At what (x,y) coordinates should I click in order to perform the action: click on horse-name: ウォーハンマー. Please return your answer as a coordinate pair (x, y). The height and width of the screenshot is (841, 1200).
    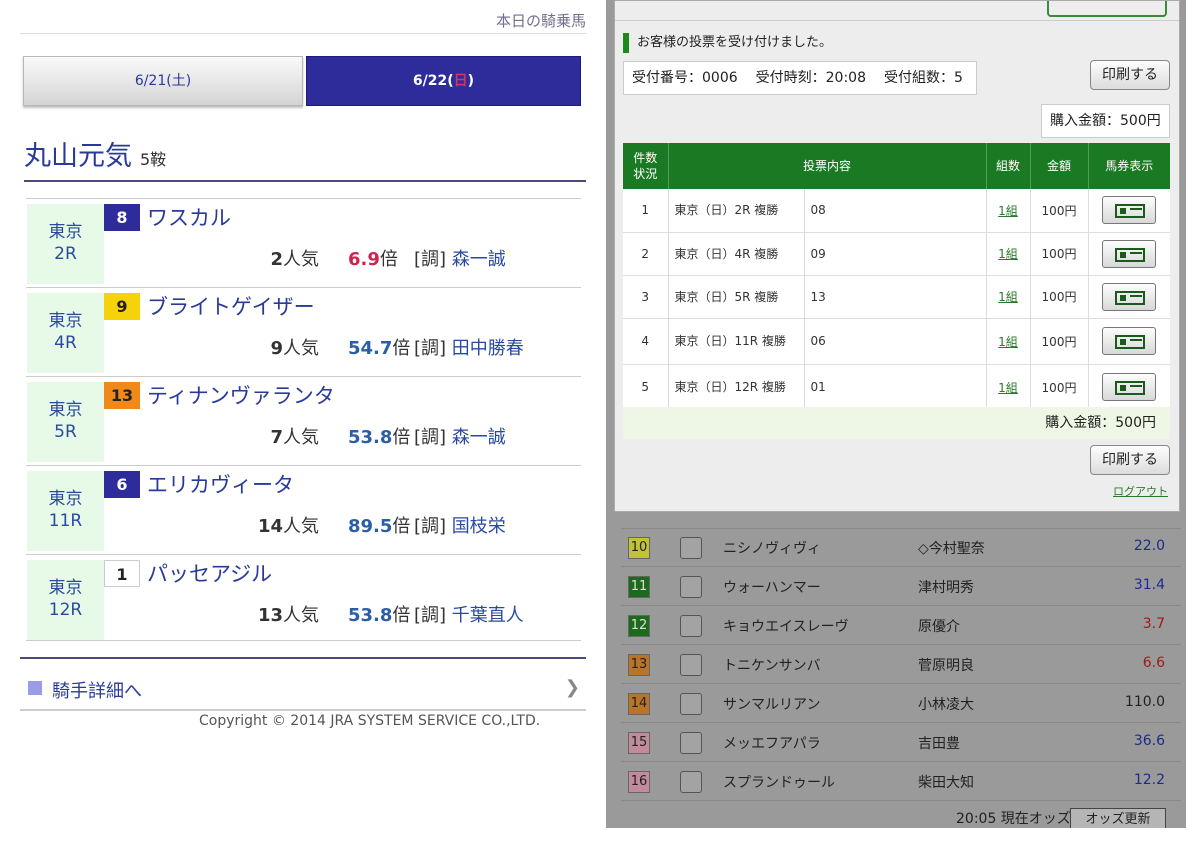
    Looking at the image, I should click on (772, 588).